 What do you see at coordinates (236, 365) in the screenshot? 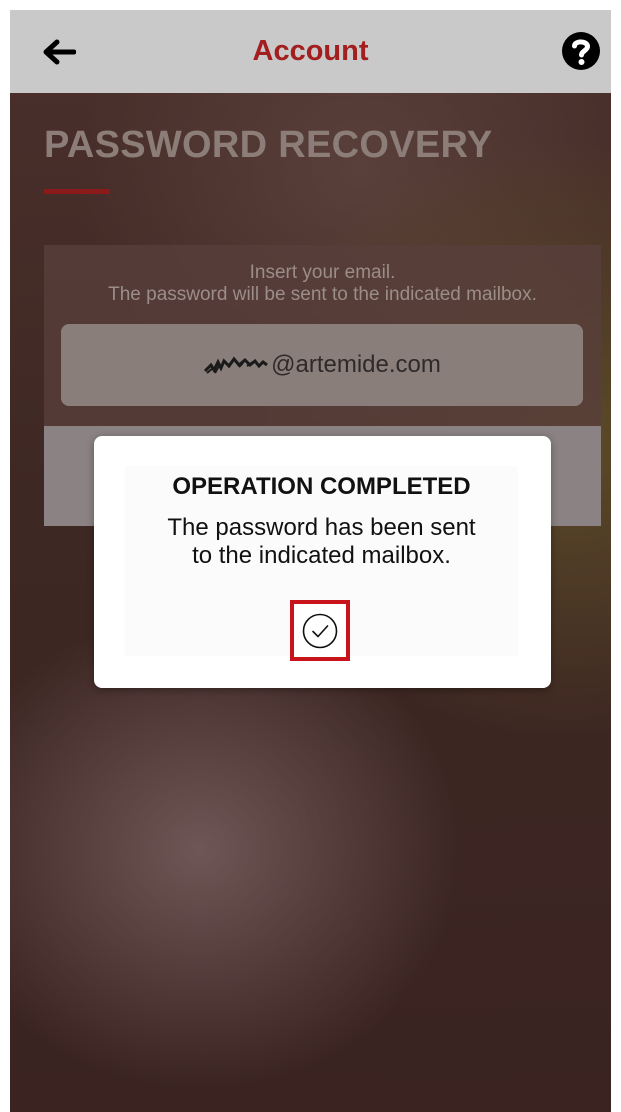
I see `redaction-scribble` at bounding box center [236, 365].